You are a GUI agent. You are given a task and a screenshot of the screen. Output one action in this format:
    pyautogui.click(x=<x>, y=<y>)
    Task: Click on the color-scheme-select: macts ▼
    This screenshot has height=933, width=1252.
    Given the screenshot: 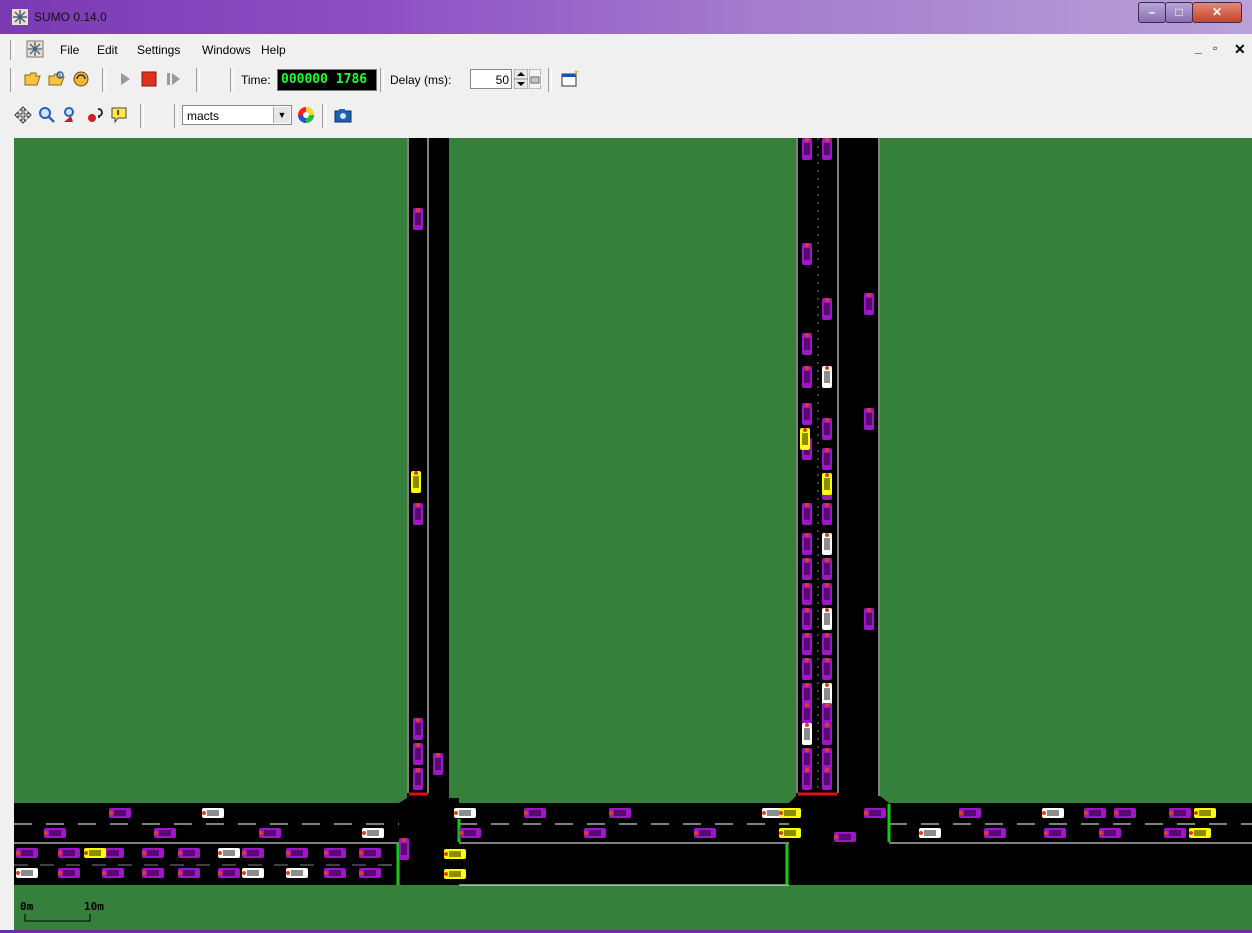 What is the action you would take?
    pyautogui.click(x=237, y=115)
    